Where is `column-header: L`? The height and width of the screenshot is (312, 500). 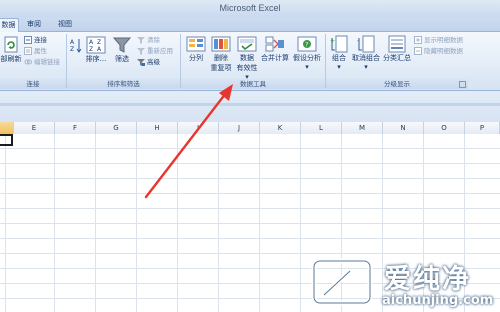 column-header: L is located at coordinates (321, 128).